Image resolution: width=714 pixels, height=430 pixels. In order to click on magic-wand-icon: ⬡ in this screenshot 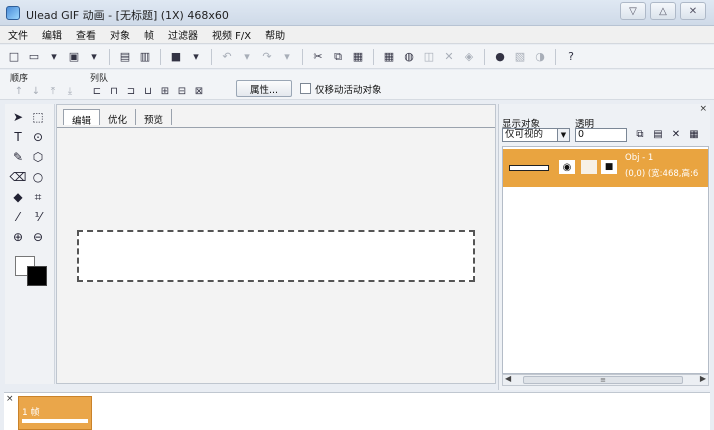, I will do `click(38, 157)`.